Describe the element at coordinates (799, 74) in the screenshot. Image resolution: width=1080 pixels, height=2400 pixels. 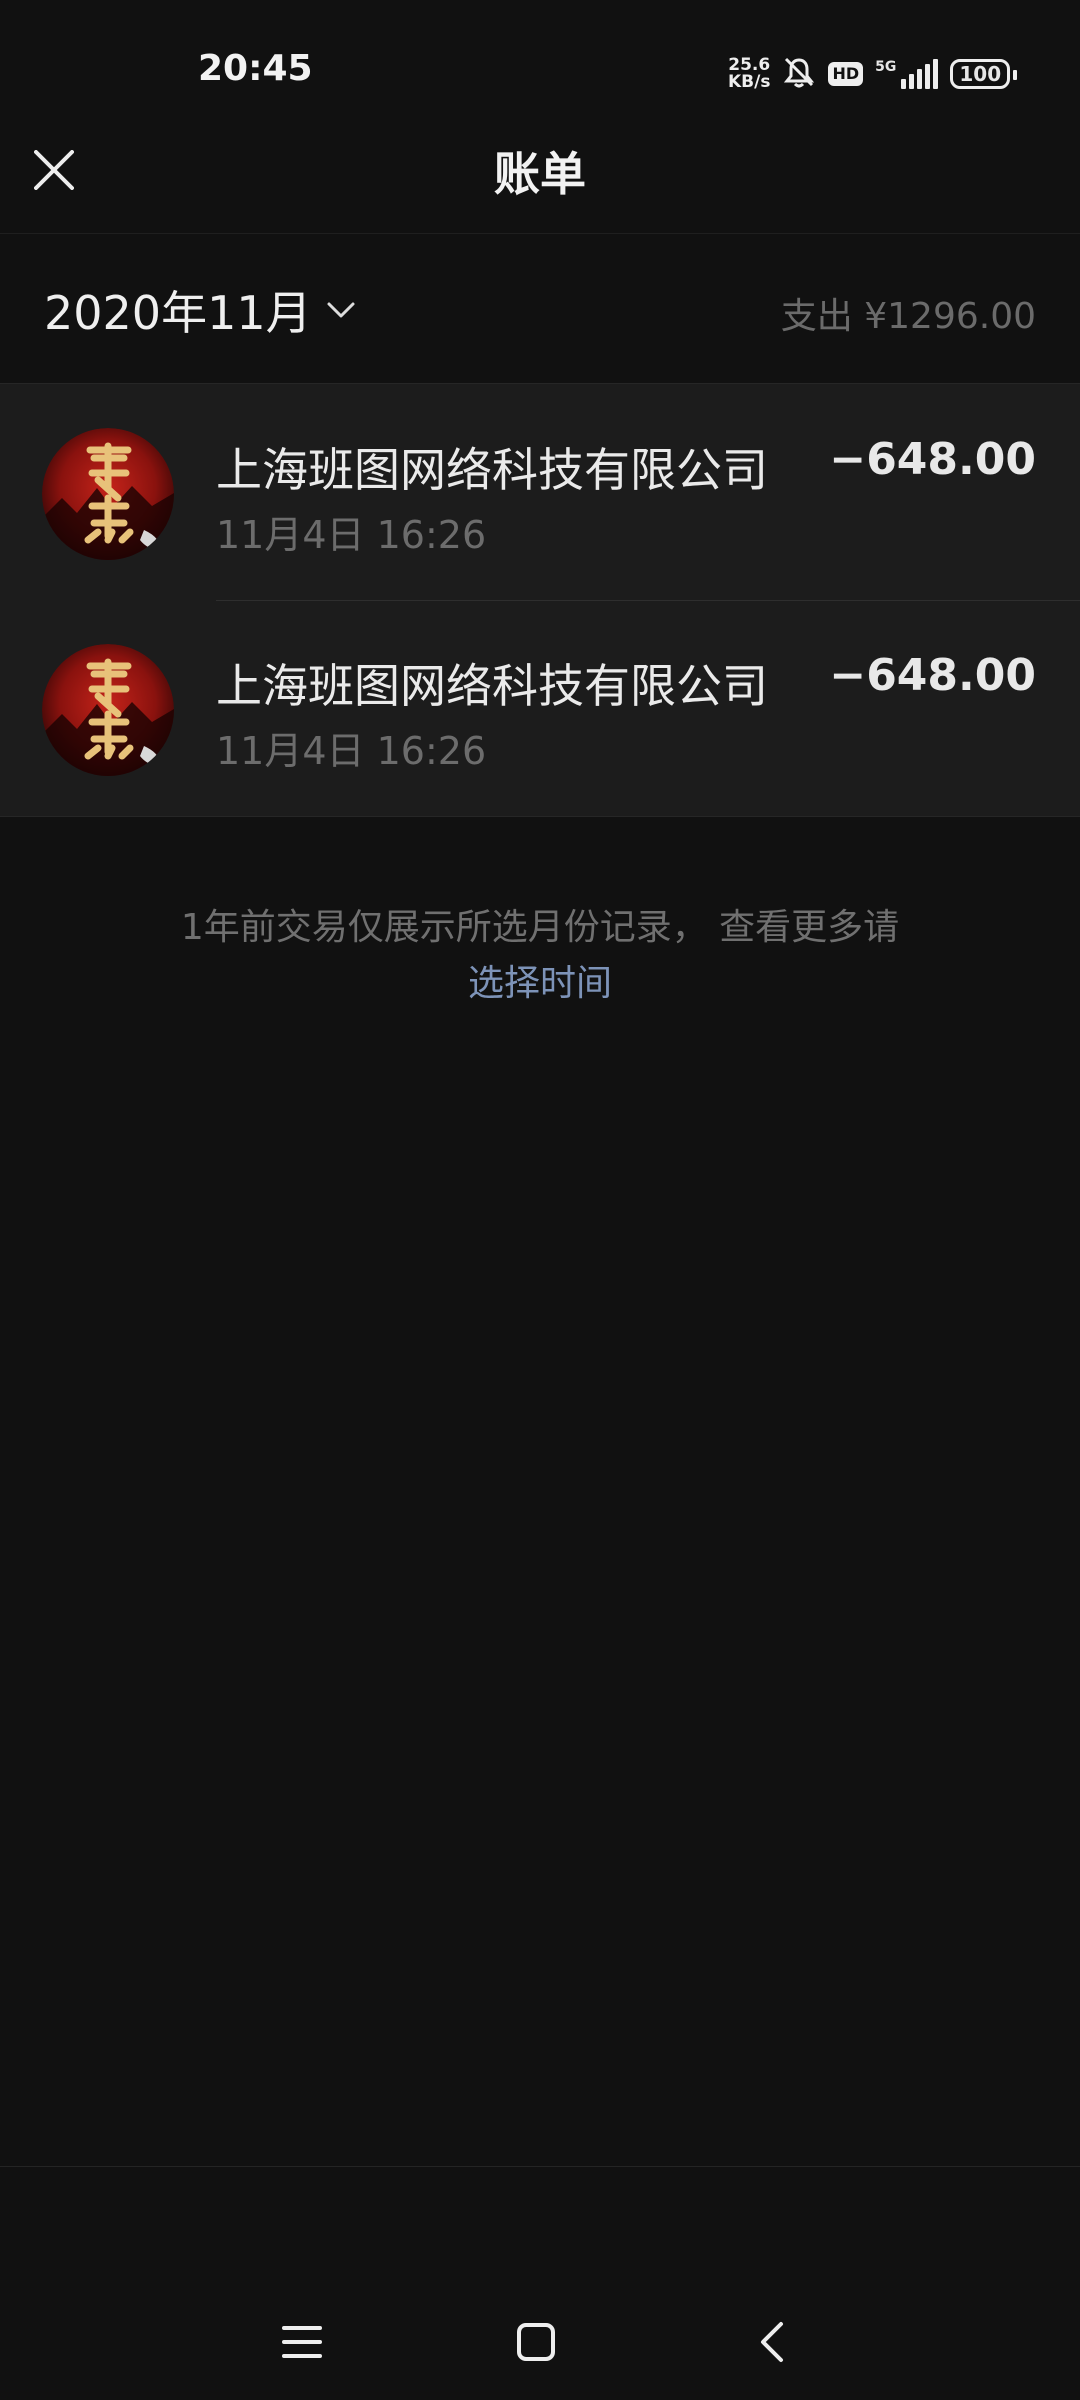
I see `mute-bell-icon` at that location.